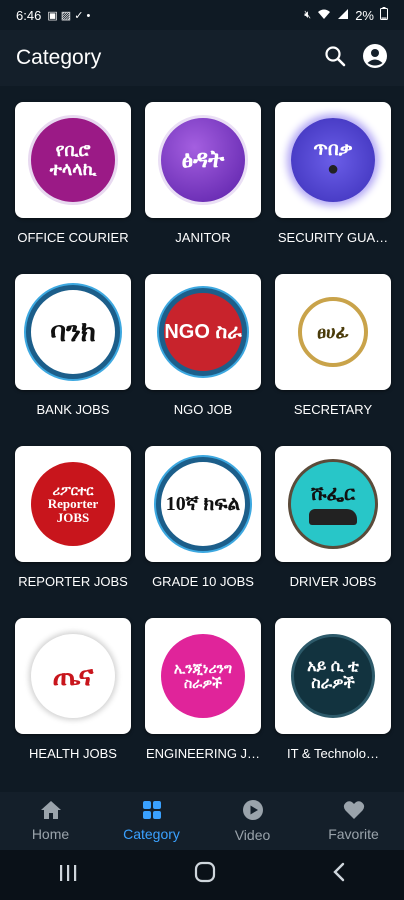 The image size is (404, 900). I want to click on grade-10-jobs-logo-text: 10ኛ ክፍል, so click(203, 503).